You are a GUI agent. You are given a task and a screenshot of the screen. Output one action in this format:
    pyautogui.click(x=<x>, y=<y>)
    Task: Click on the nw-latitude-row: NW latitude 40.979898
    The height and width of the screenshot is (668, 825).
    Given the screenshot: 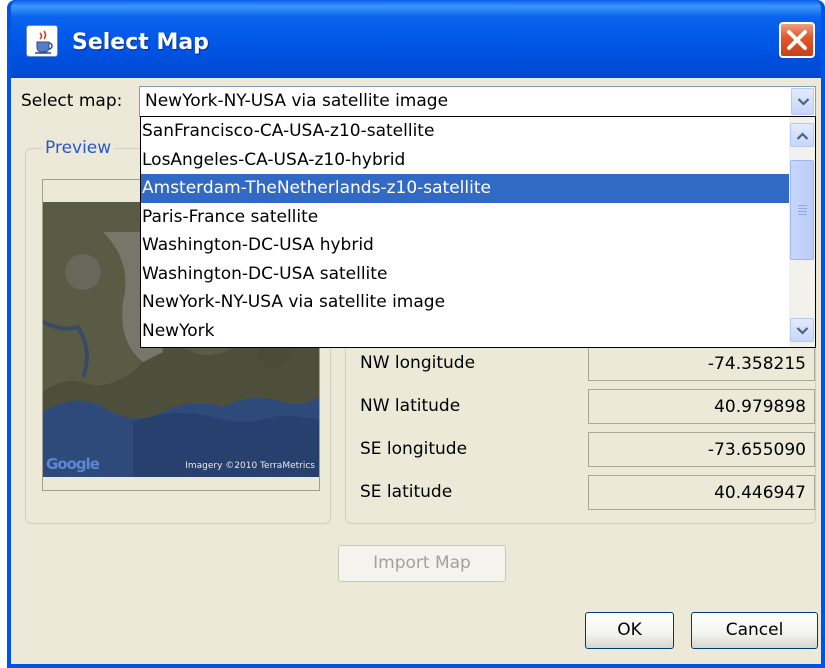 What is the action you would take?
    pyautogui.click(x=588, y=407)
    